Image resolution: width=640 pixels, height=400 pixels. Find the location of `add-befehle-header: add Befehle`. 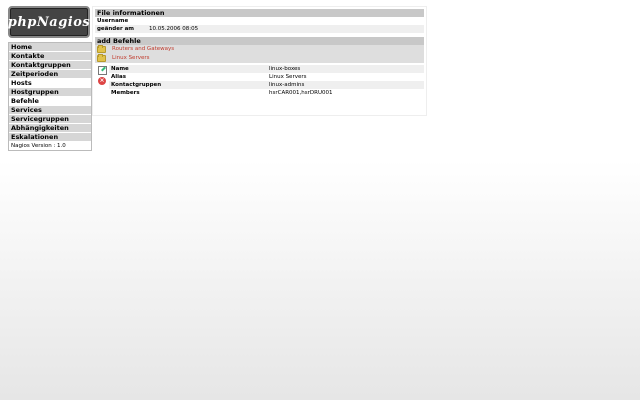

add-befehle-header: add Befehle is located at coordinates (259, 41).